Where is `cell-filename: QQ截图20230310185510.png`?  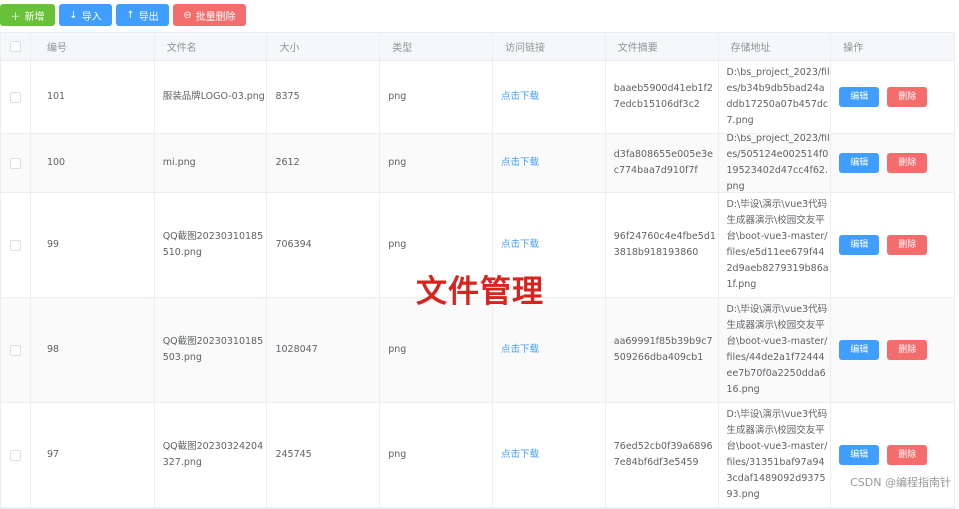
cell-filename: QQ截图20230310185510.png is located at coordinates (211, 245).